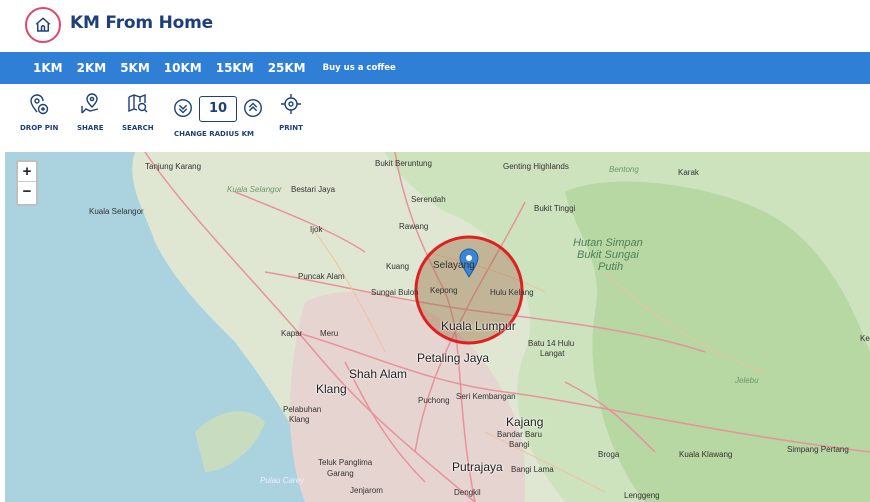 Image resolution: width=870 pixels, height=502 pixels. I want to click on map-label: Simpang Pertang, so click(818, 449).